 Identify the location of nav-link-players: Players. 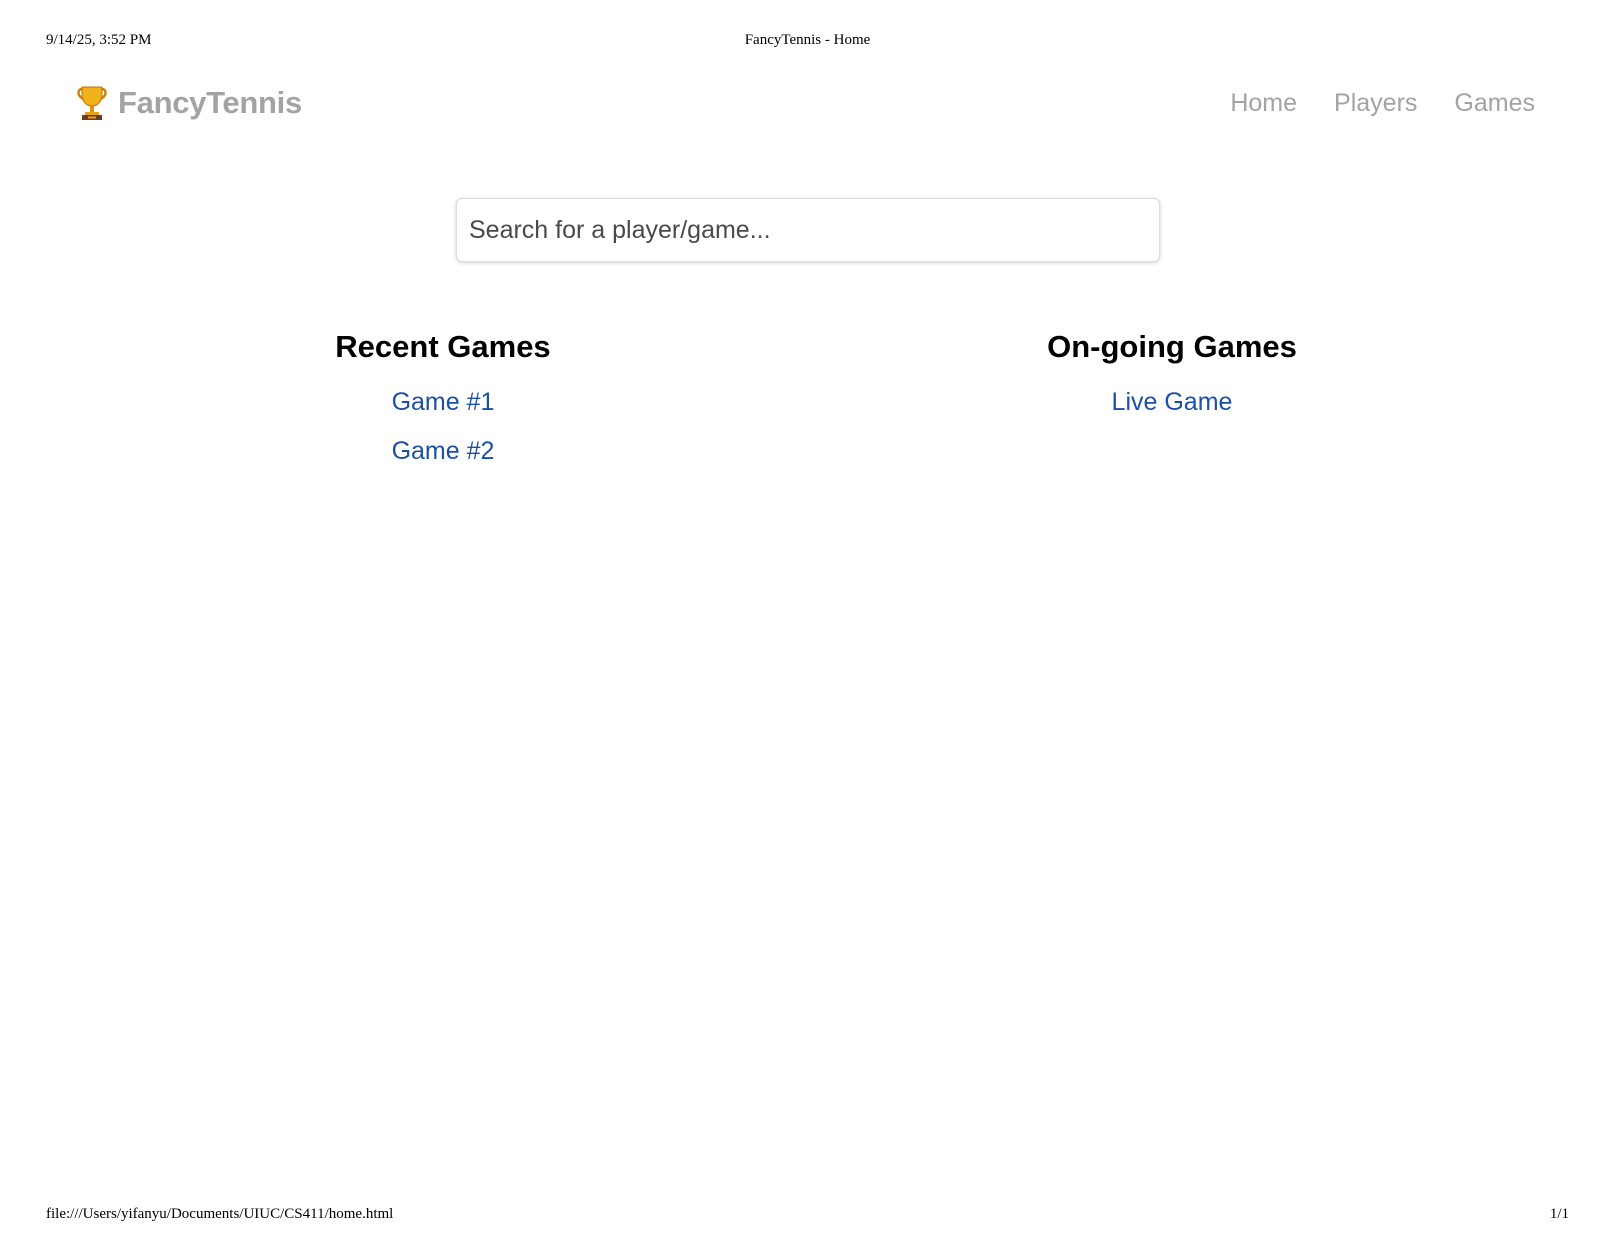
(1375, 103).